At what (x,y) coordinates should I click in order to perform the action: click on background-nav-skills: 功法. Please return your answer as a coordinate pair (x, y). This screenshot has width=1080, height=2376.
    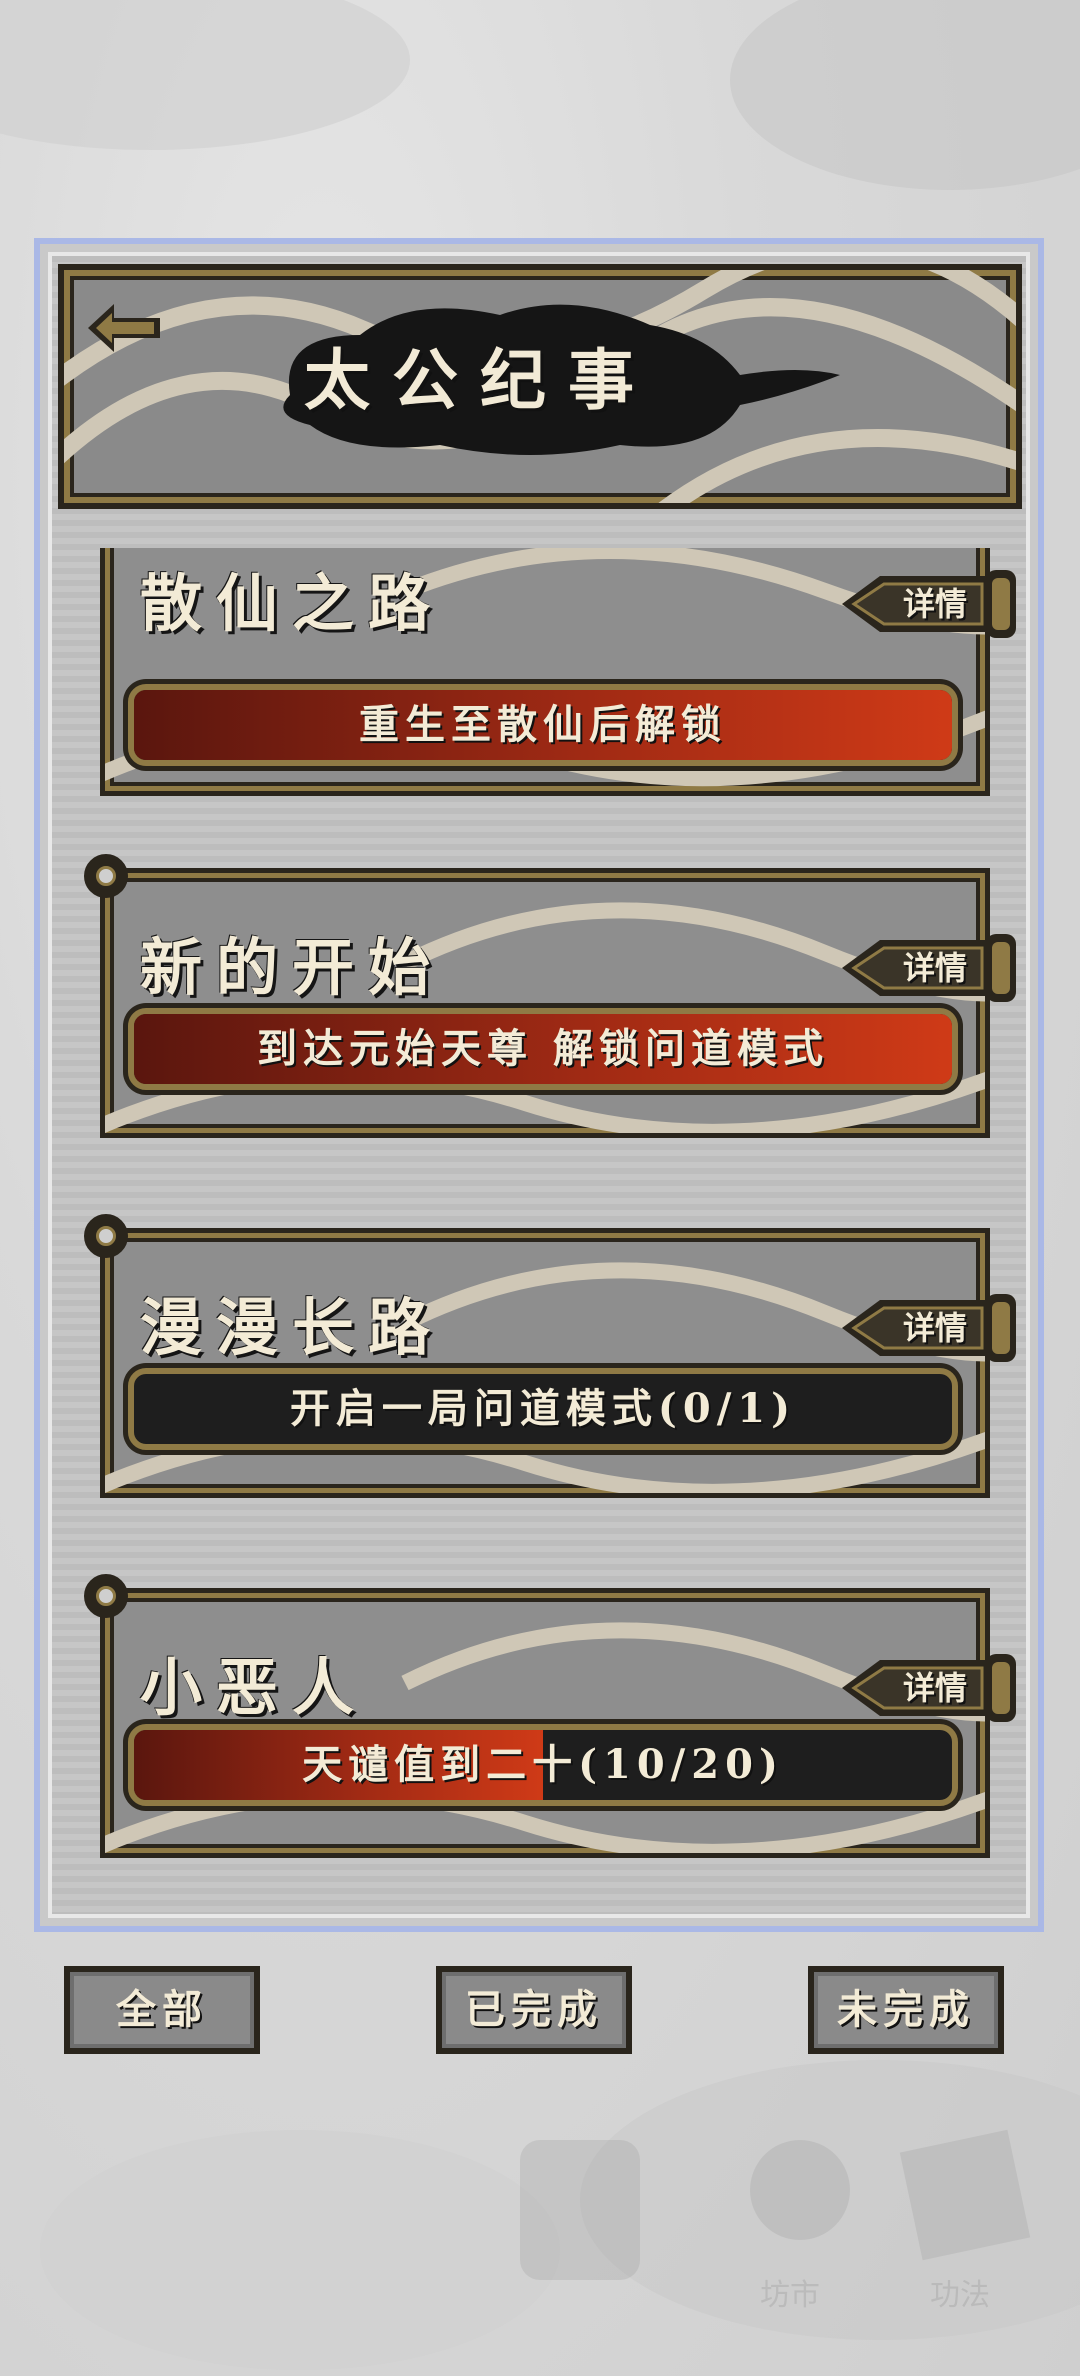
    Looking at the image, I should click on (960, 2295).